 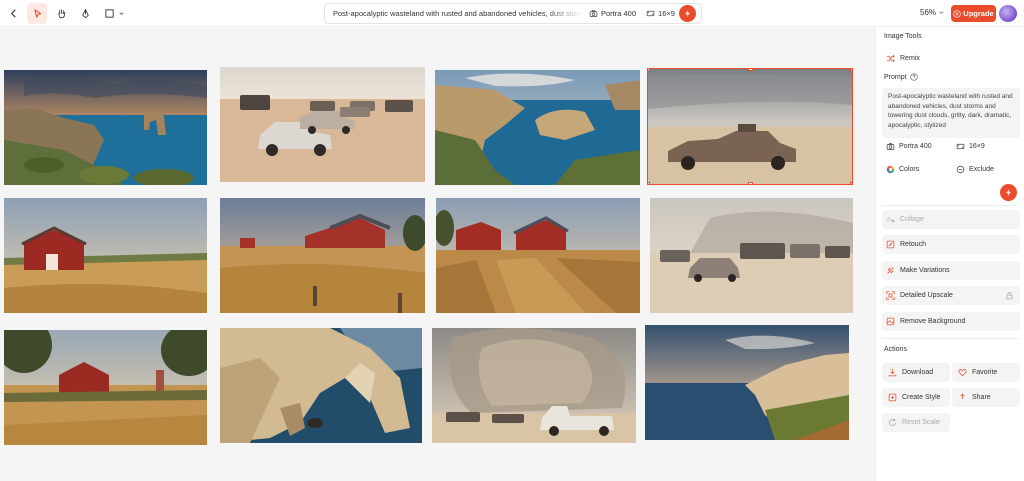 I want to click on collage-button: Collage, so click(x=951, y=219).